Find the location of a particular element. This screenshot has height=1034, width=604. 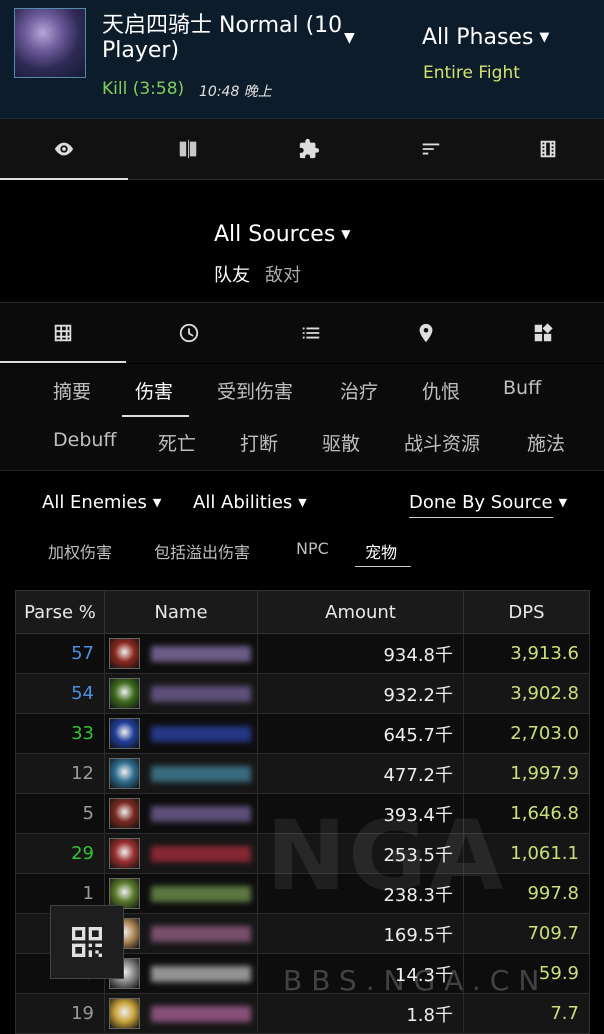

tab-table is located at coordinates (63, 333).